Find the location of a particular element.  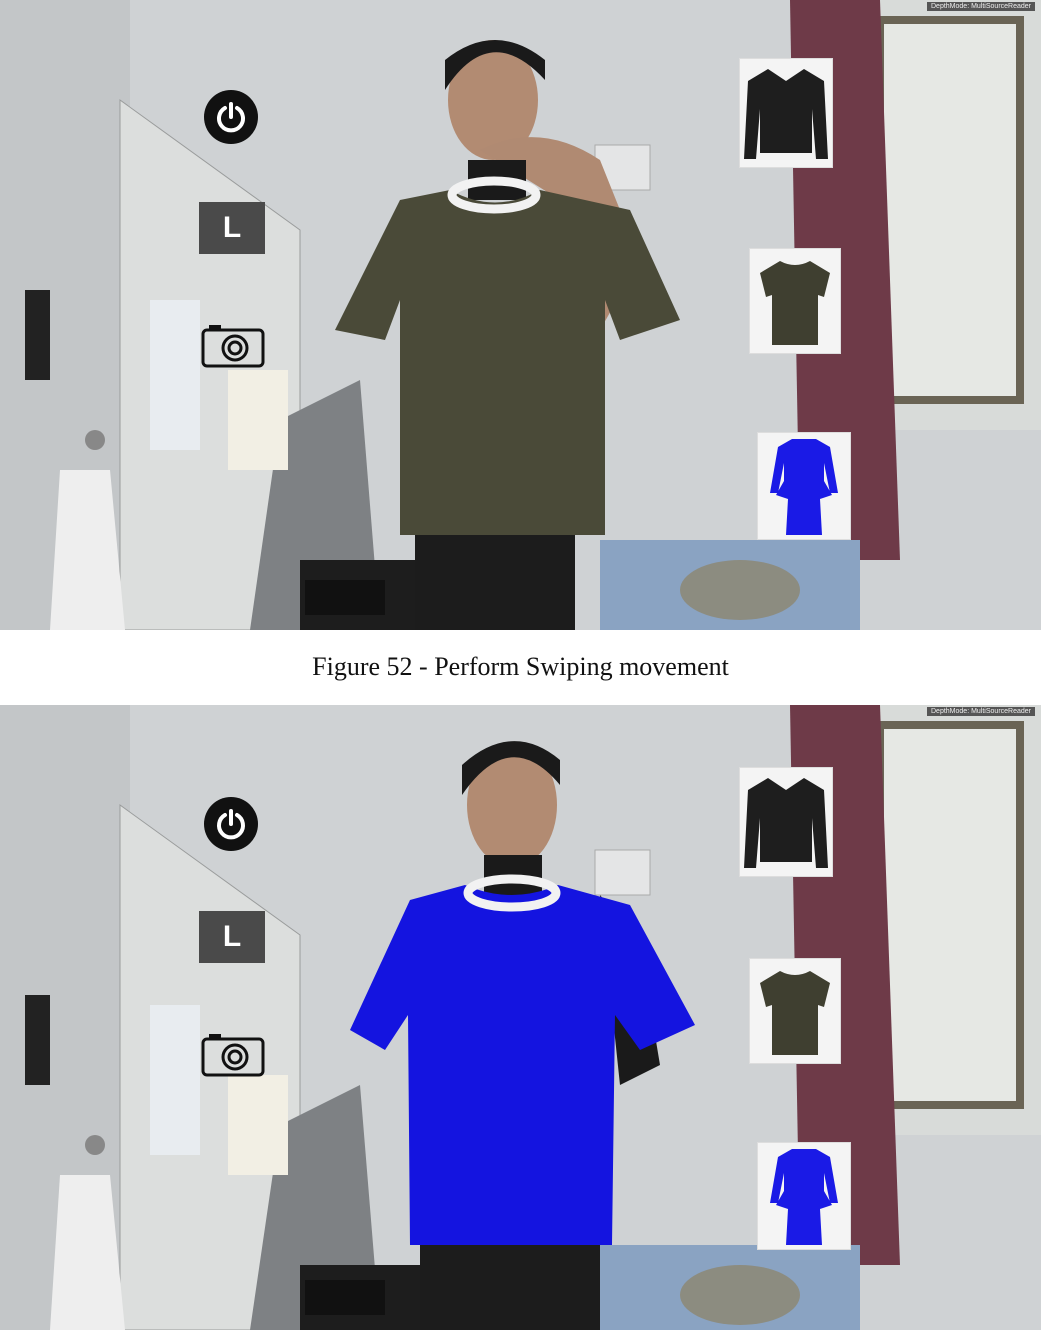

figure-caption: Figure 52 - Perform Swiping movement is located at coordinates (520, 666).